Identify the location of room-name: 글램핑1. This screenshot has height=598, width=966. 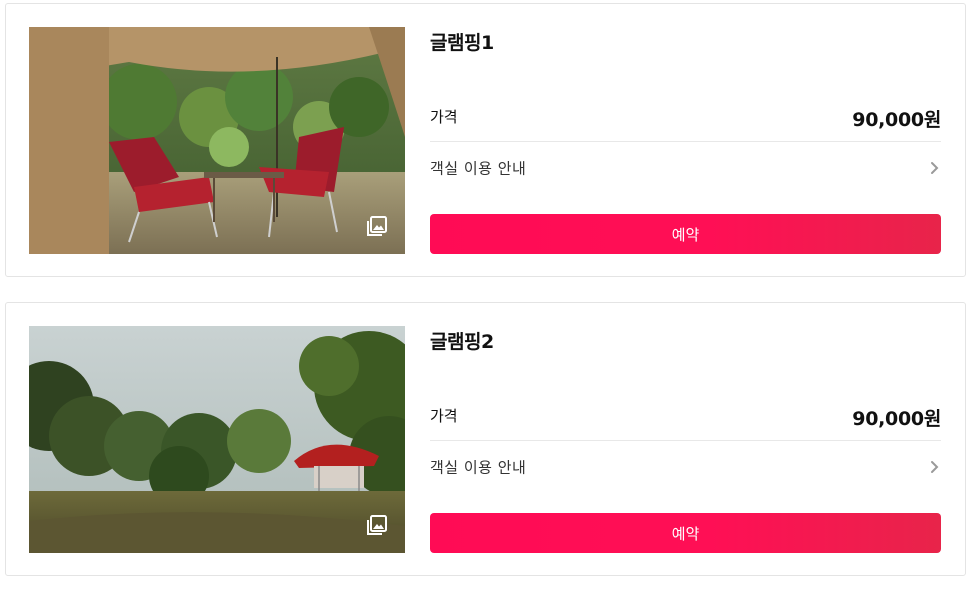
(462, 43).